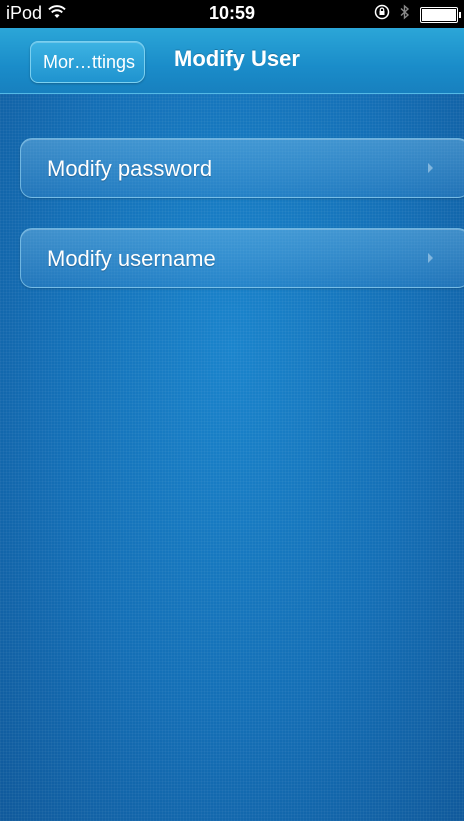 This screenshot has width=464, height=821. Describe the element at coordinates (242, 168) in the screenshot. I see `modify-password-item: Modify password` at that location.